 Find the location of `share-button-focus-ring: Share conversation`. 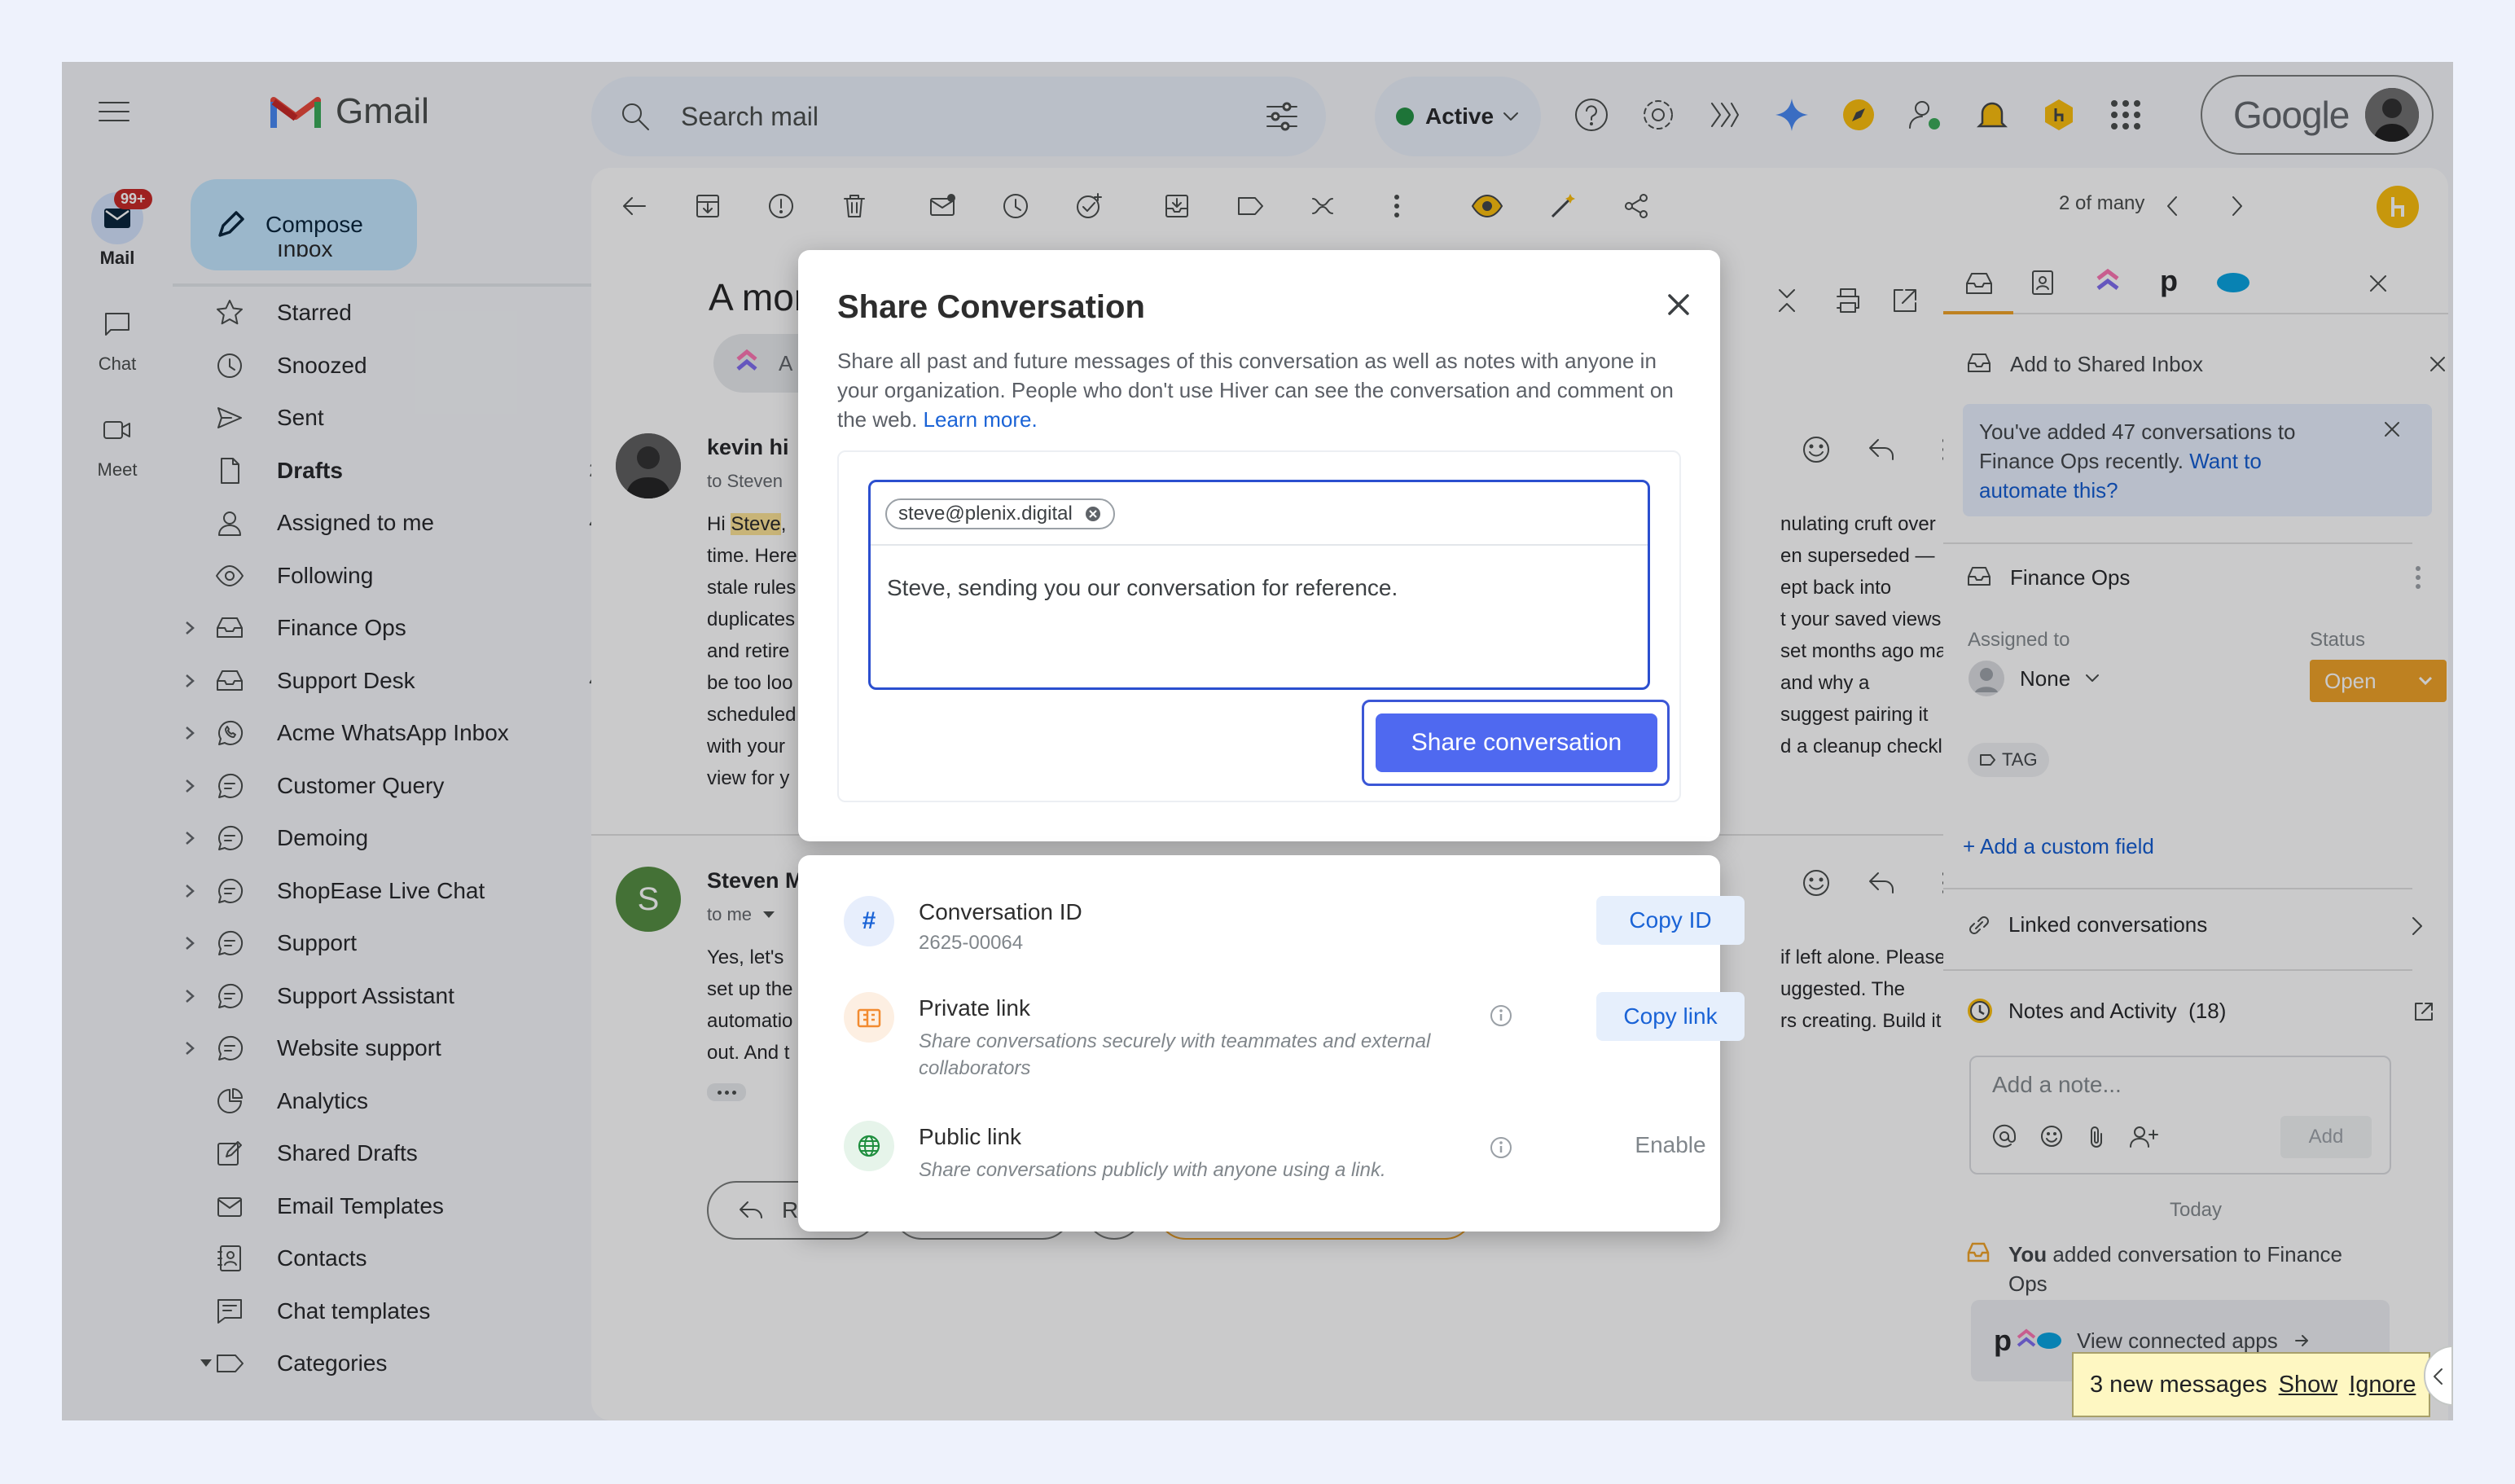

share-button-focus-ring: Share conversation is located at coordinates (1516, 743).